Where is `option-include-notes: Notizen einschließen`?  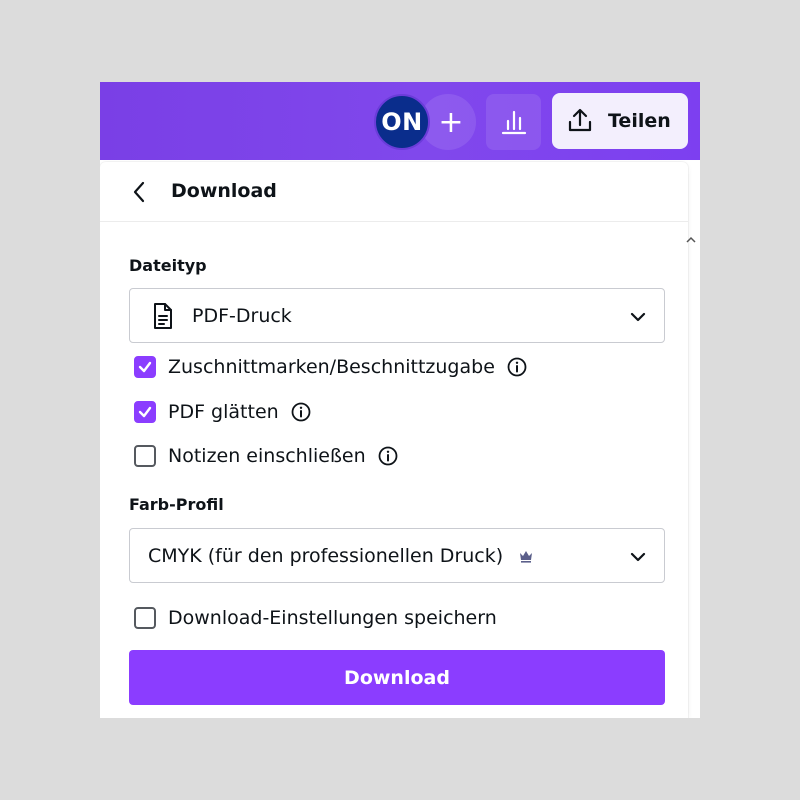 option-include-notes: Notizen einschließen is located at coordinates (266, 456).